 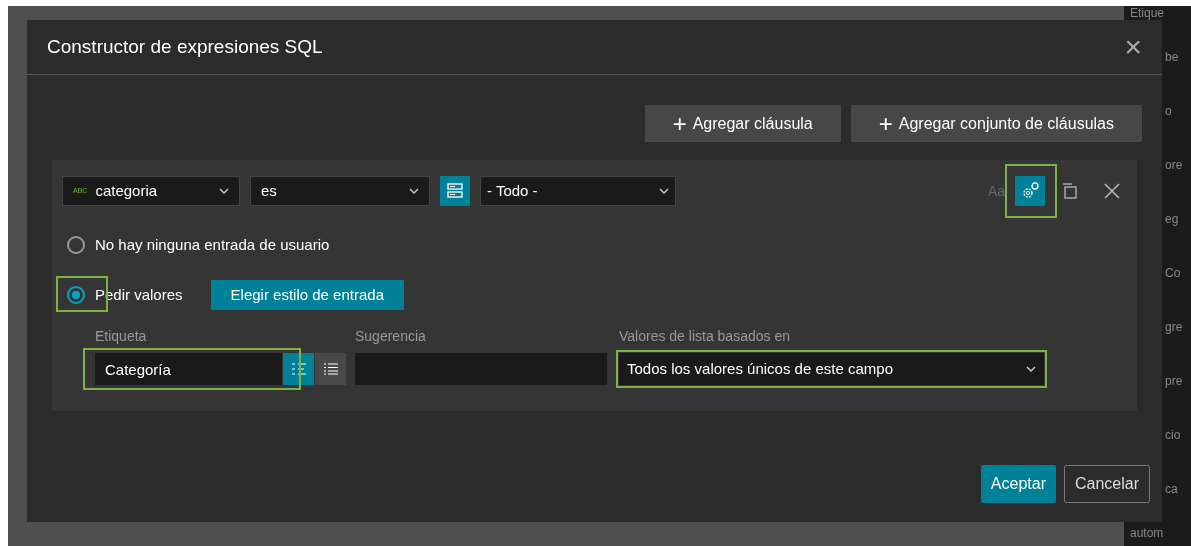 What do you see at coordinates (1112, 191) in the screenshot?
I see `close-icon` at bounding box center [1112, 191].